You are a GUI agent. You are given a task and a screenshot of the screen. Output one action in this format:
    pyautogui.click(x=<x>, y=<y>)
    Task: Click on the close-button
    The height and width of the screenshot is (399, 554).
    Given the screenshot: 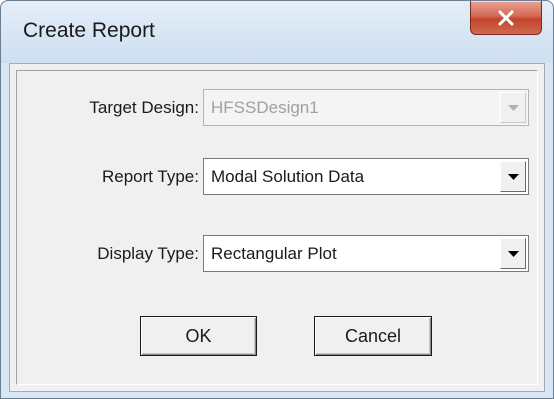 What is the action you would take?
    pyautogui.click(x=506, y=18)
    